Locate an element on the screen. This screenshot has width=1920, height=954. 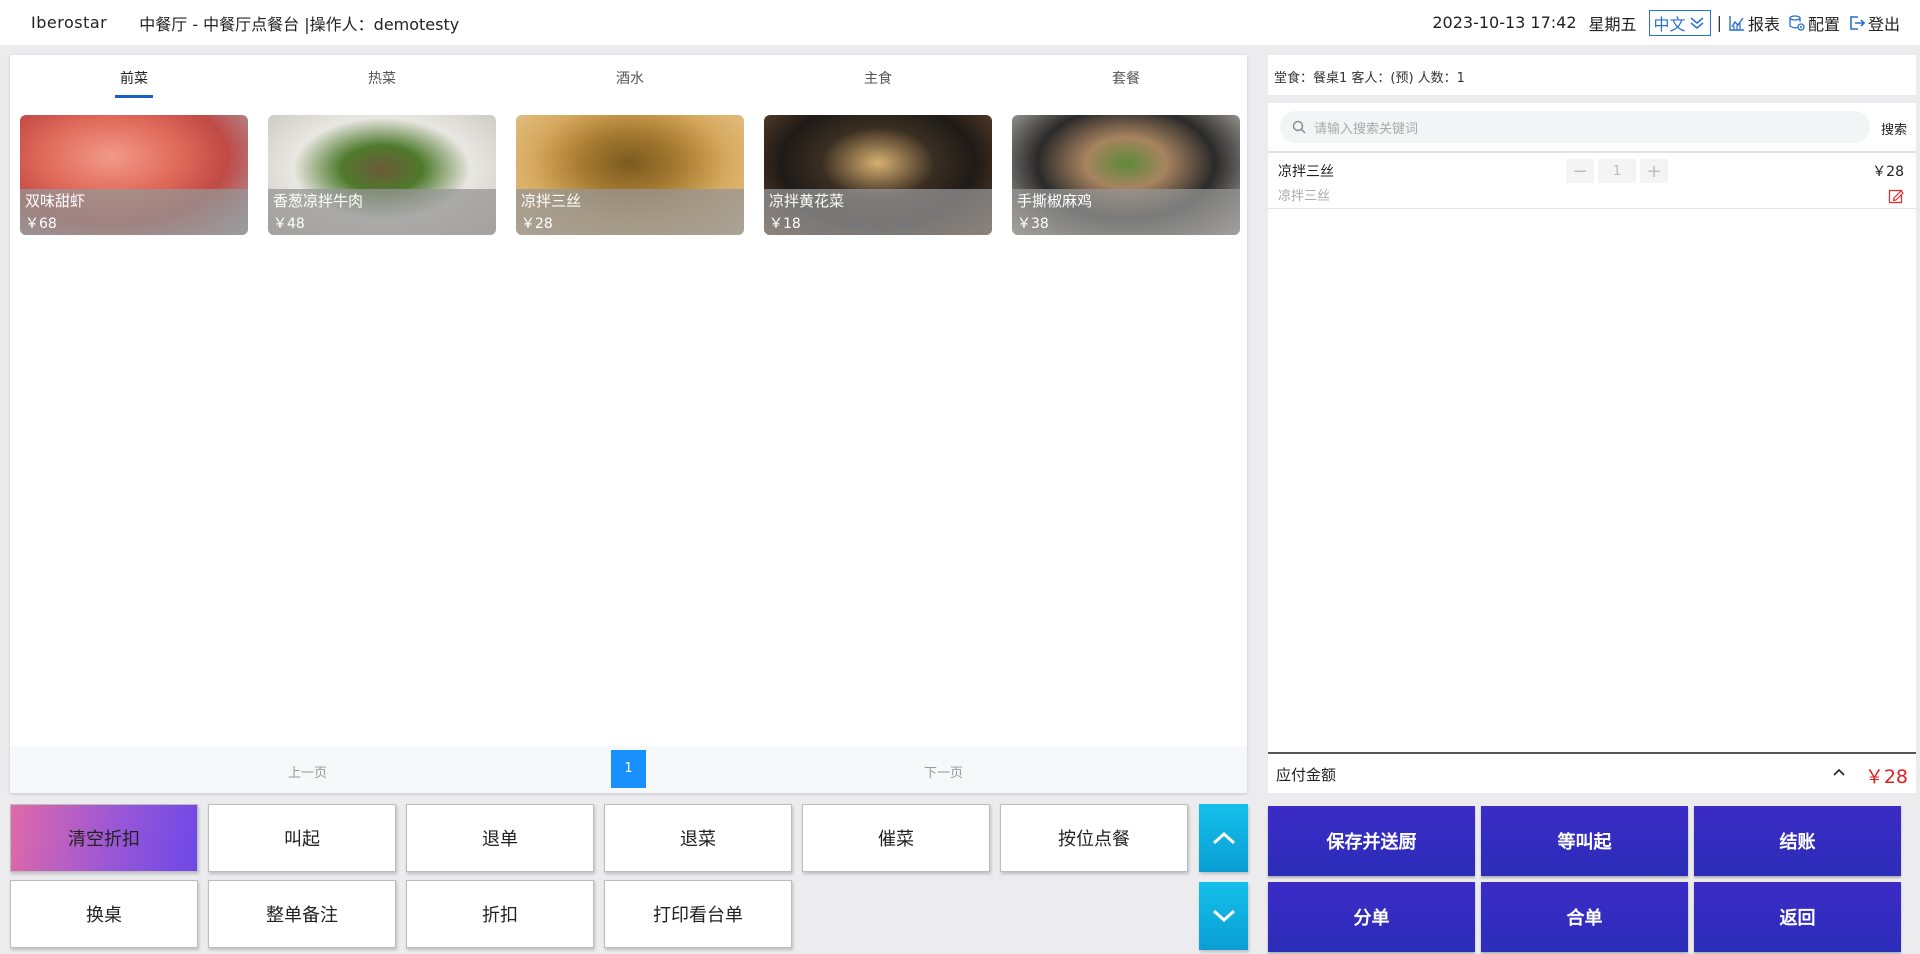
order-info: 堂食：餐桌1 客人：(预) 人数：1 is located at coordinates (1592, 75).